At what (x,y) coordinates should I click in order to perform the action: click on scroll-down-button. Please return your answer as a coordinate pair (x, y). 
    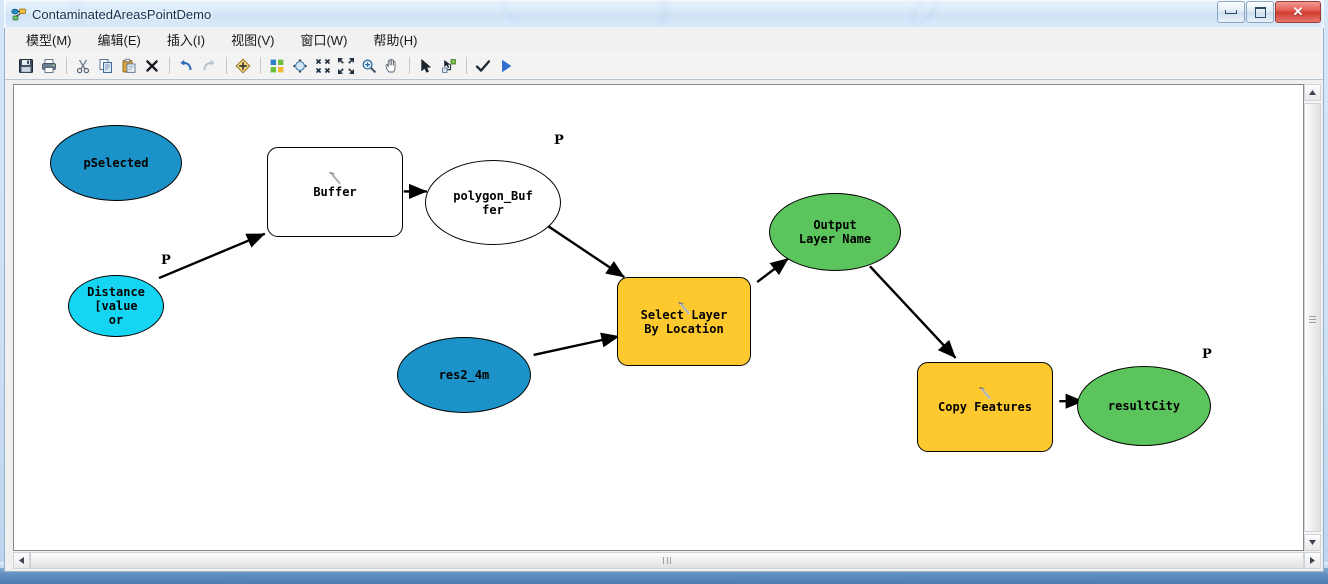
    Looking at the image, I should click on (1312, 542).